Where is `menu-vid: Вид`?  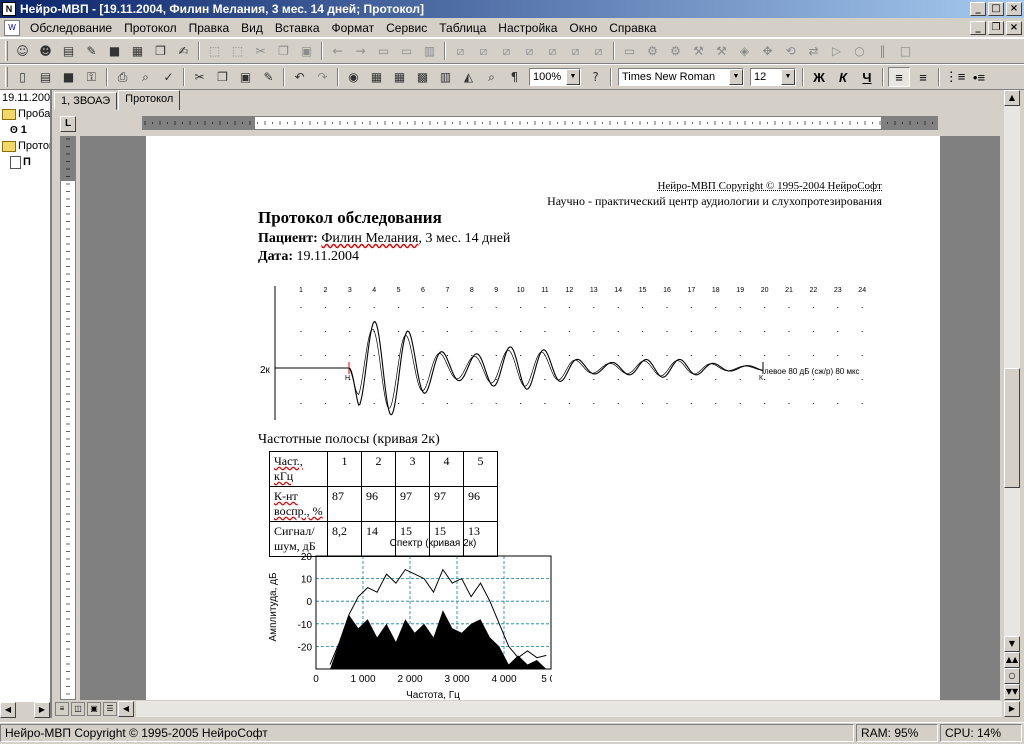 menu-vid: Вид is located at coordinates (252, 28).